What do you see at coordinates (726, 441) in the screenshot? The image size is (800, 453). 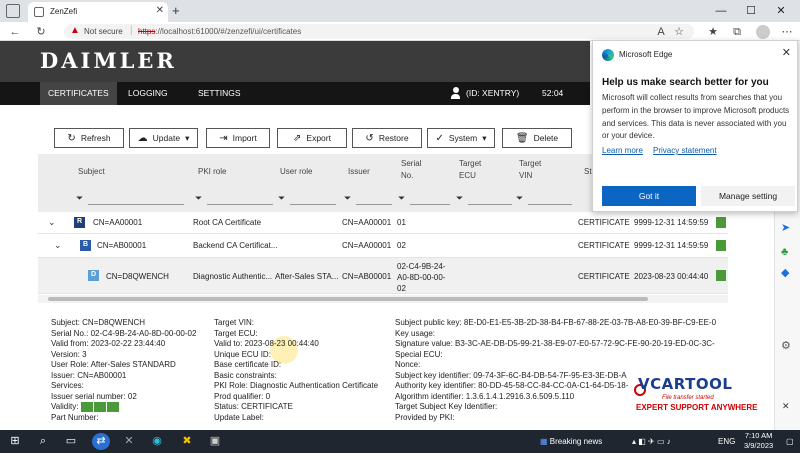 I see `language-indicator: ENG` at bounding box center [726, 441].